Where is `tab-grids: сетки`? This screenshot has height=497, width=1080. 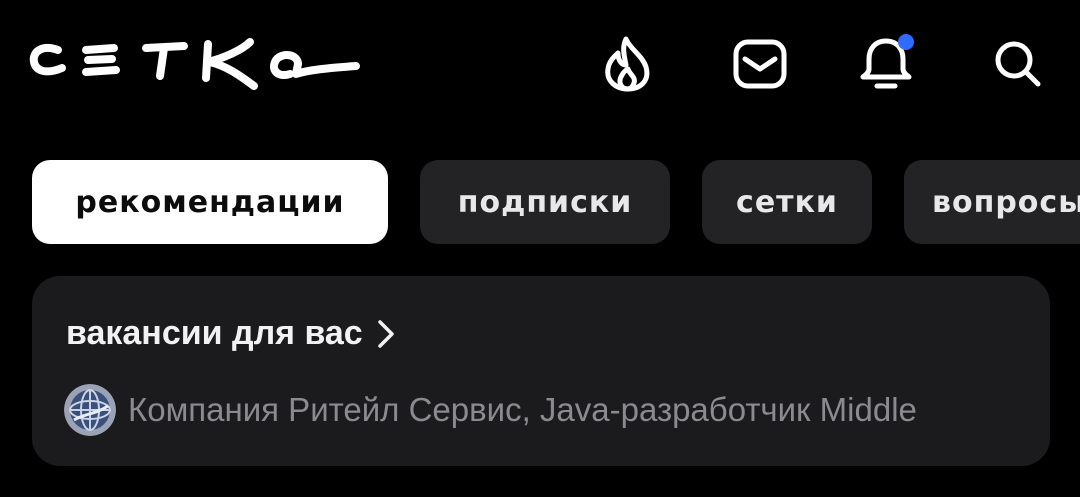 tab-grids: сетки is located at coordinates (787, 202).